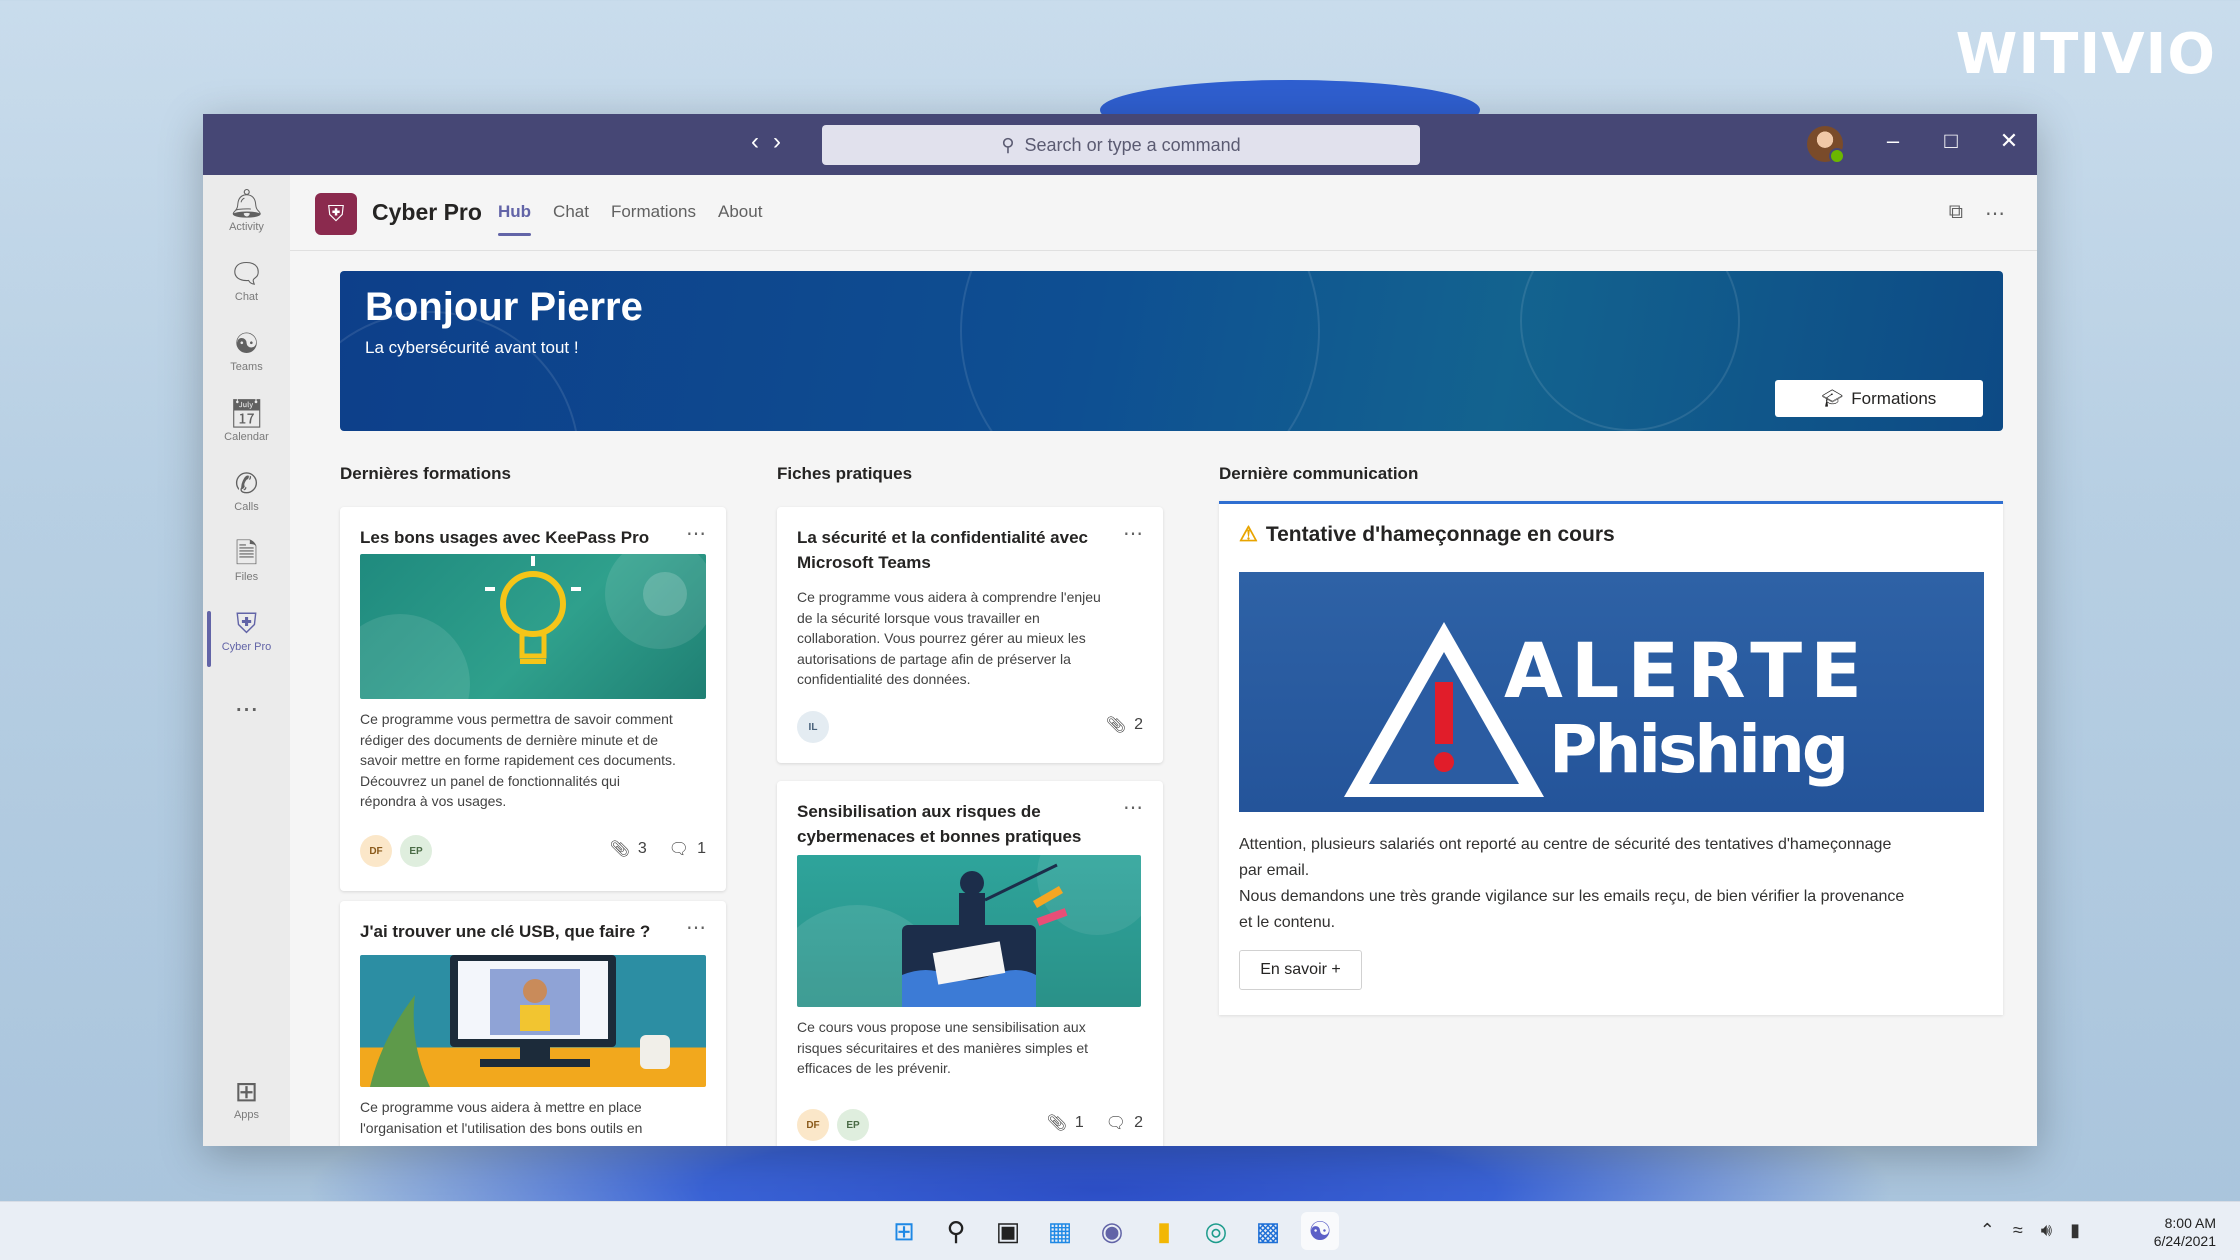  What do you see at coordinates (777, 142) in the screenshot?
I see `chevron-right-icon: ›` at bounding box center [777, 142].